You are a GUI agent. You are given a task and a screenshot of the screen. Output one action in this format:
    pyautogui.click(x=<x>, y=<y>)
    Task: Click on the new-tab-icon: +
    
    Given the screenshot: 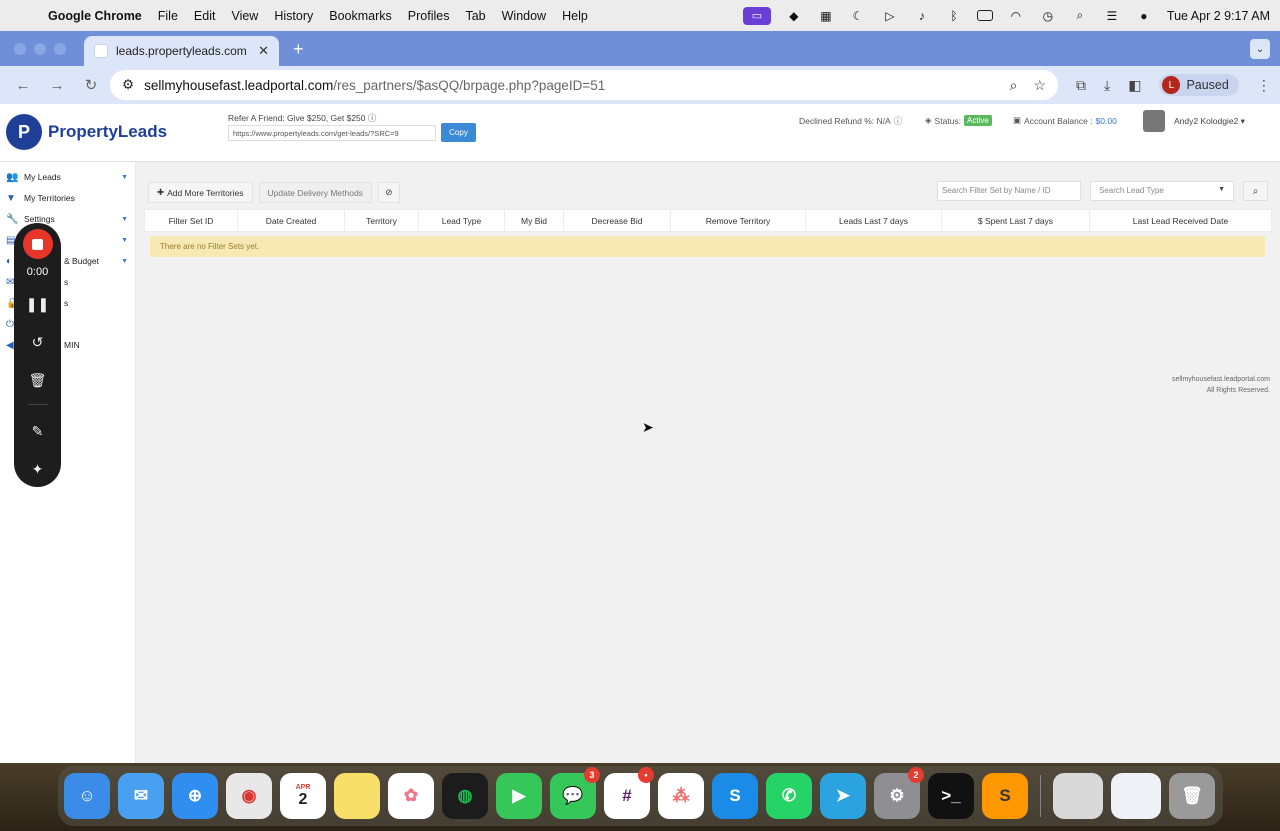 What is the action you would take?
    pyautogui.click(x=298, y=49)
    